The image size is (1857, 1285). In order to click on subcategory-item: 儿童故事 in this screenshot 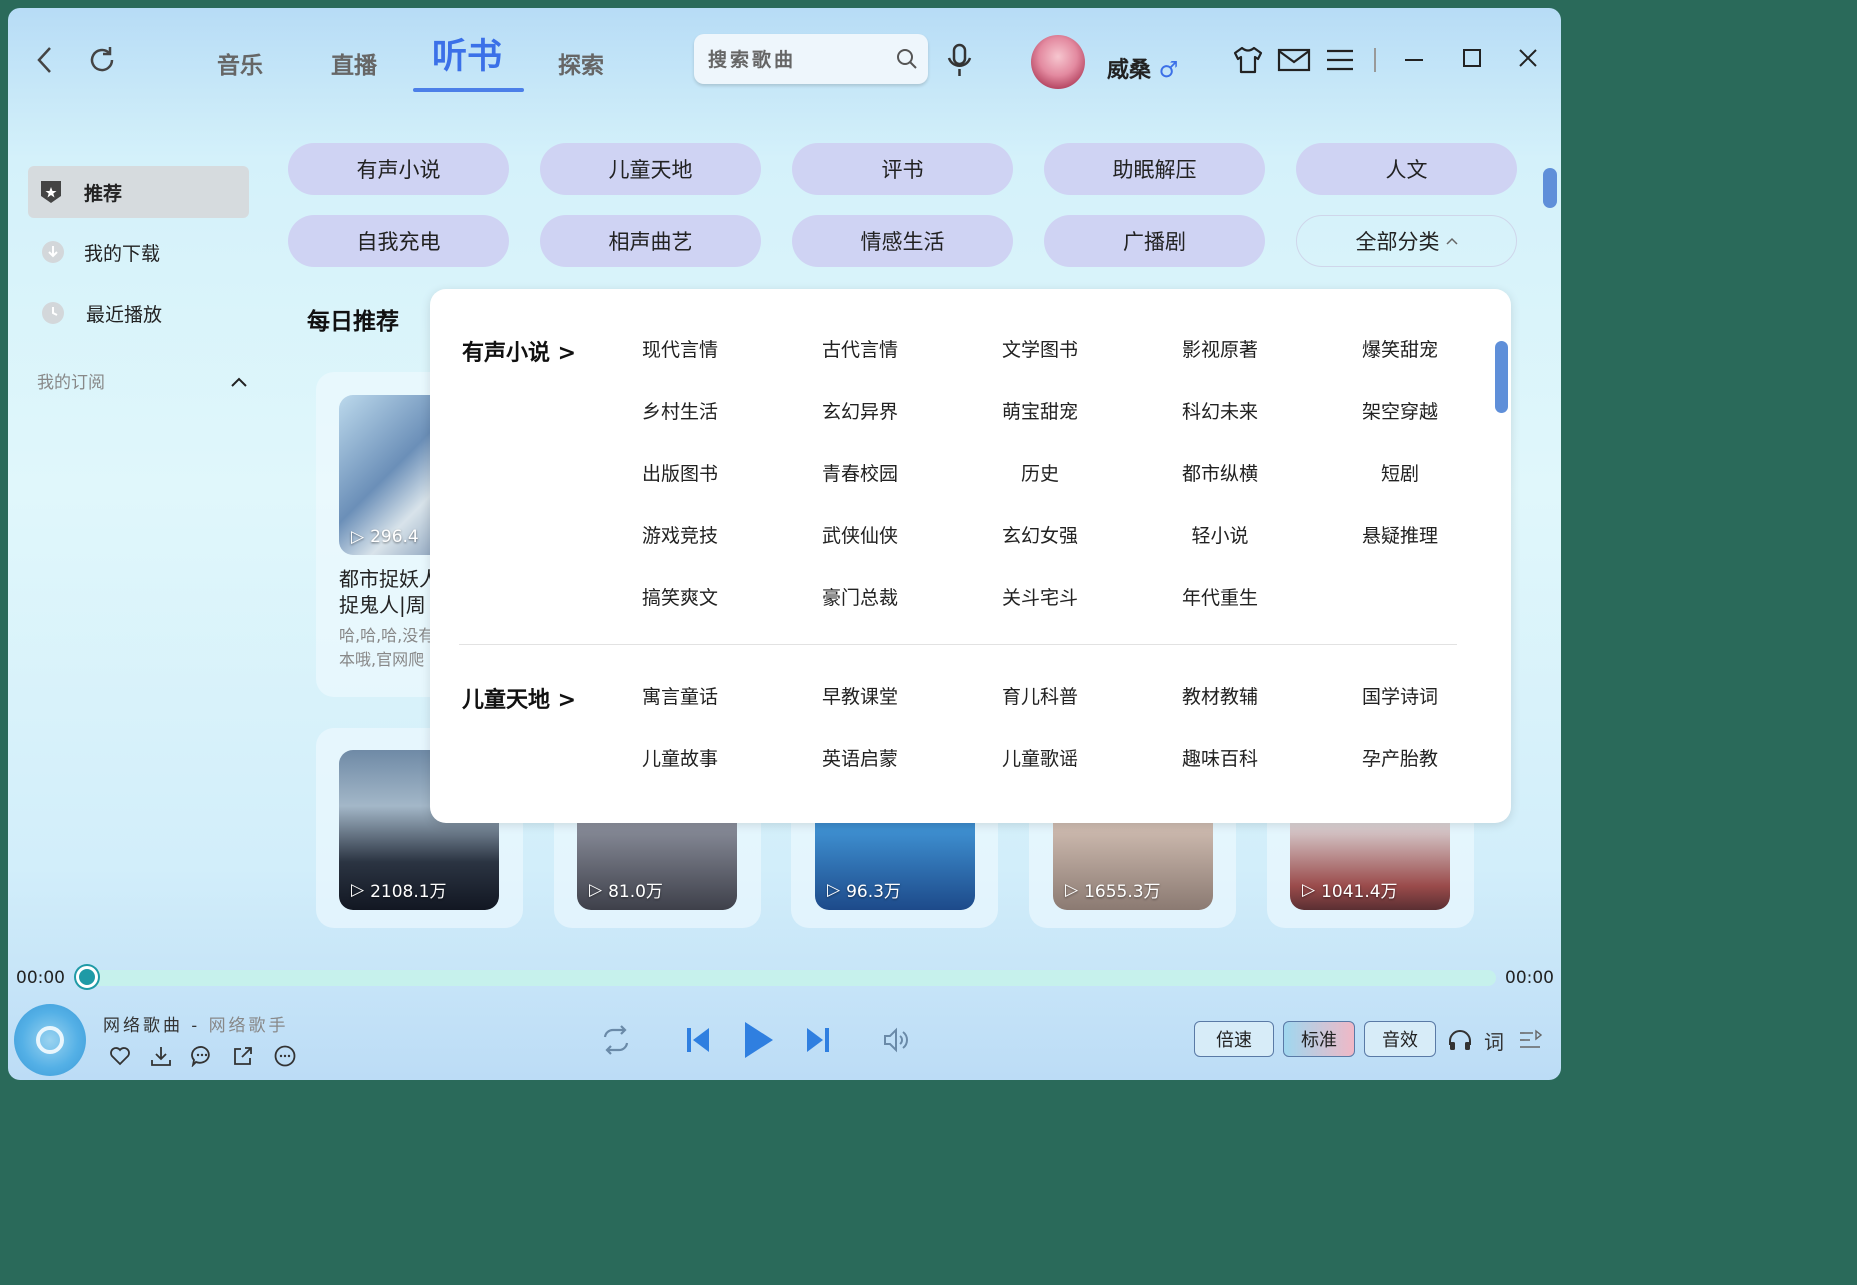, I will do `click(680, 757)`.